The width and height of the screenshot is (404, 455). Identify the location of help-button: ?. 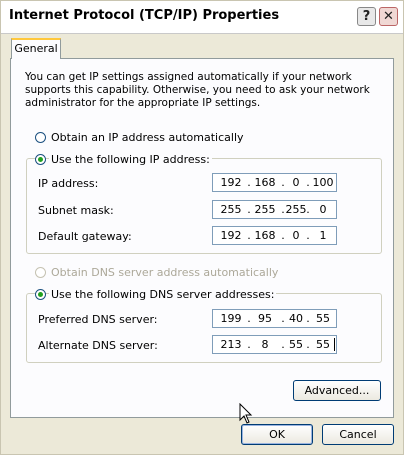
(366, 16).